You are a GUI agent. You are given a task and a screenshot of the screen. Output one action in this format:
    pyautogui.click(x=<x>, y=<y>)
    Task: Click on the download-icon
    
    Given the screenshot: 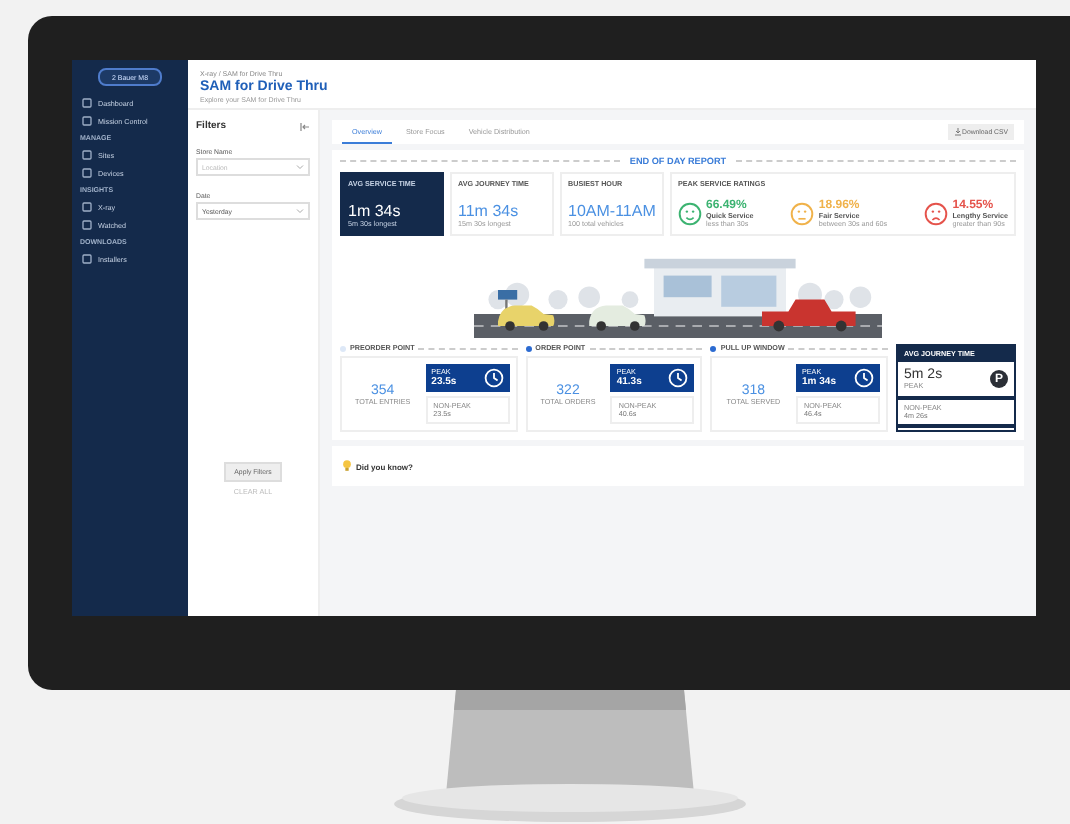 What is the action you would take?
    pyautogui.click(x=958, y=132)
    